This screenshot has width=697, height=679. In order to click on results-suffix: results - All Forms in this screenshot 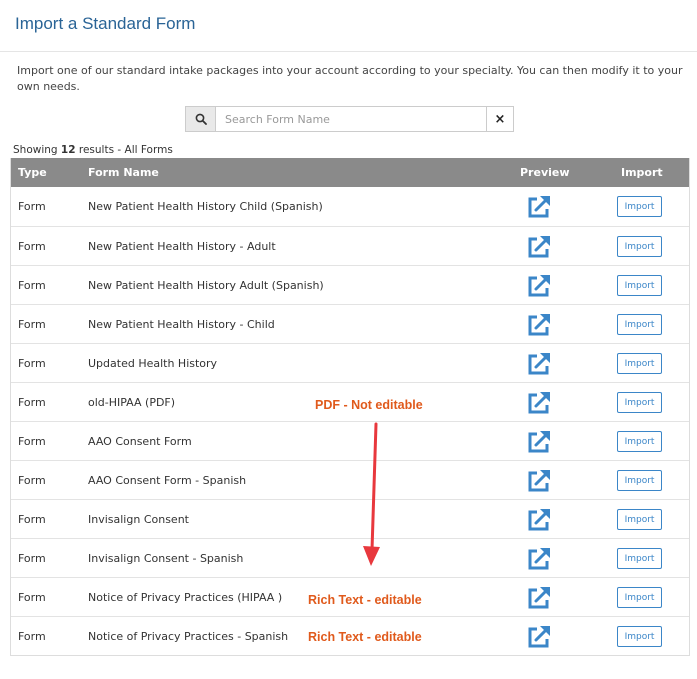, I will do `click(124, 150)`.